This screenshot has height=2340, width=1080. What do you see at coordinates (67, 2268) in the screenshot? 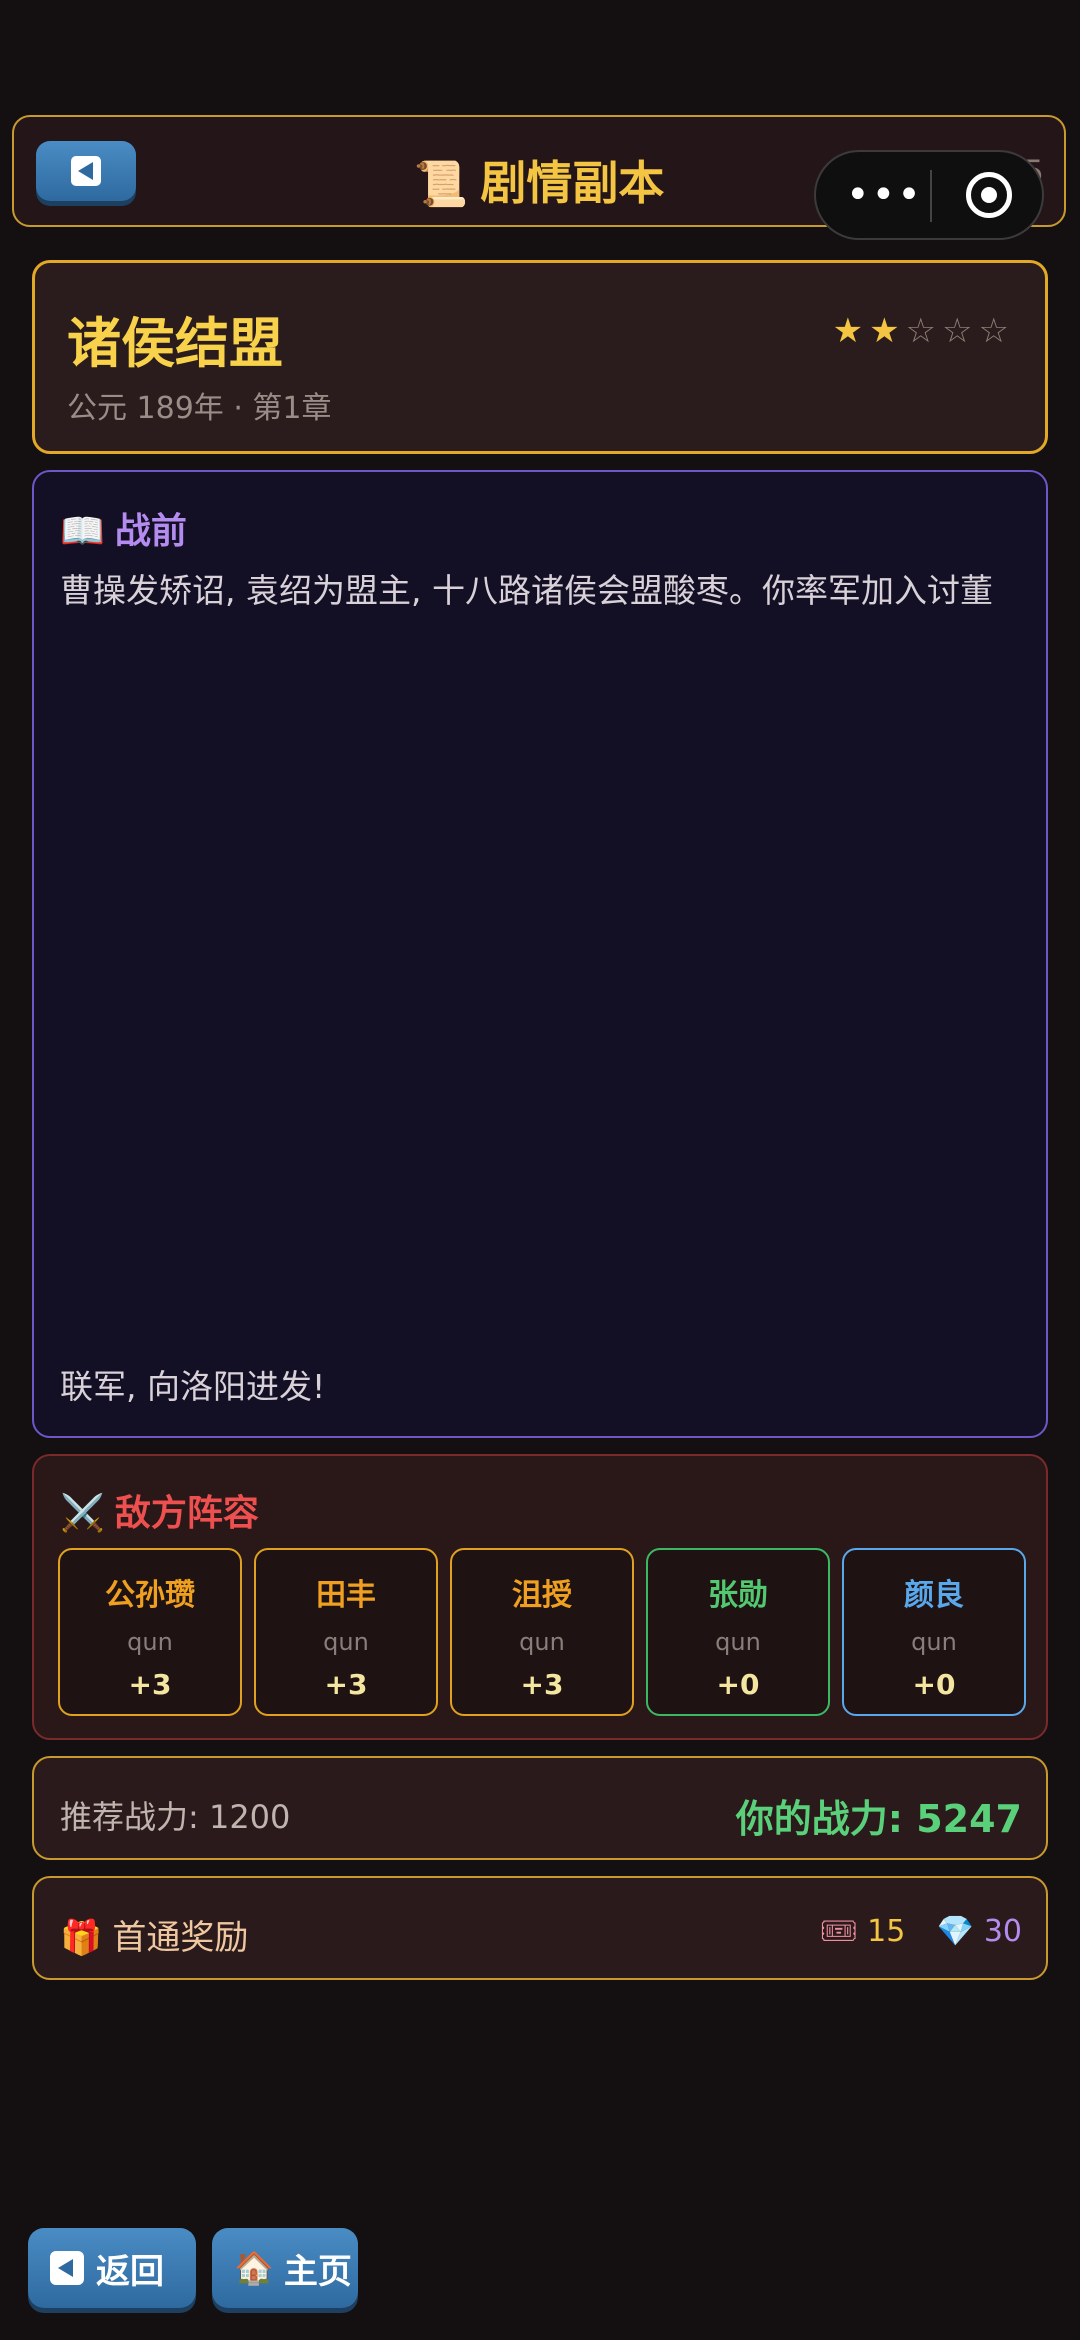
I see `back-arrow-icon` at bounding box center [67, 2268].